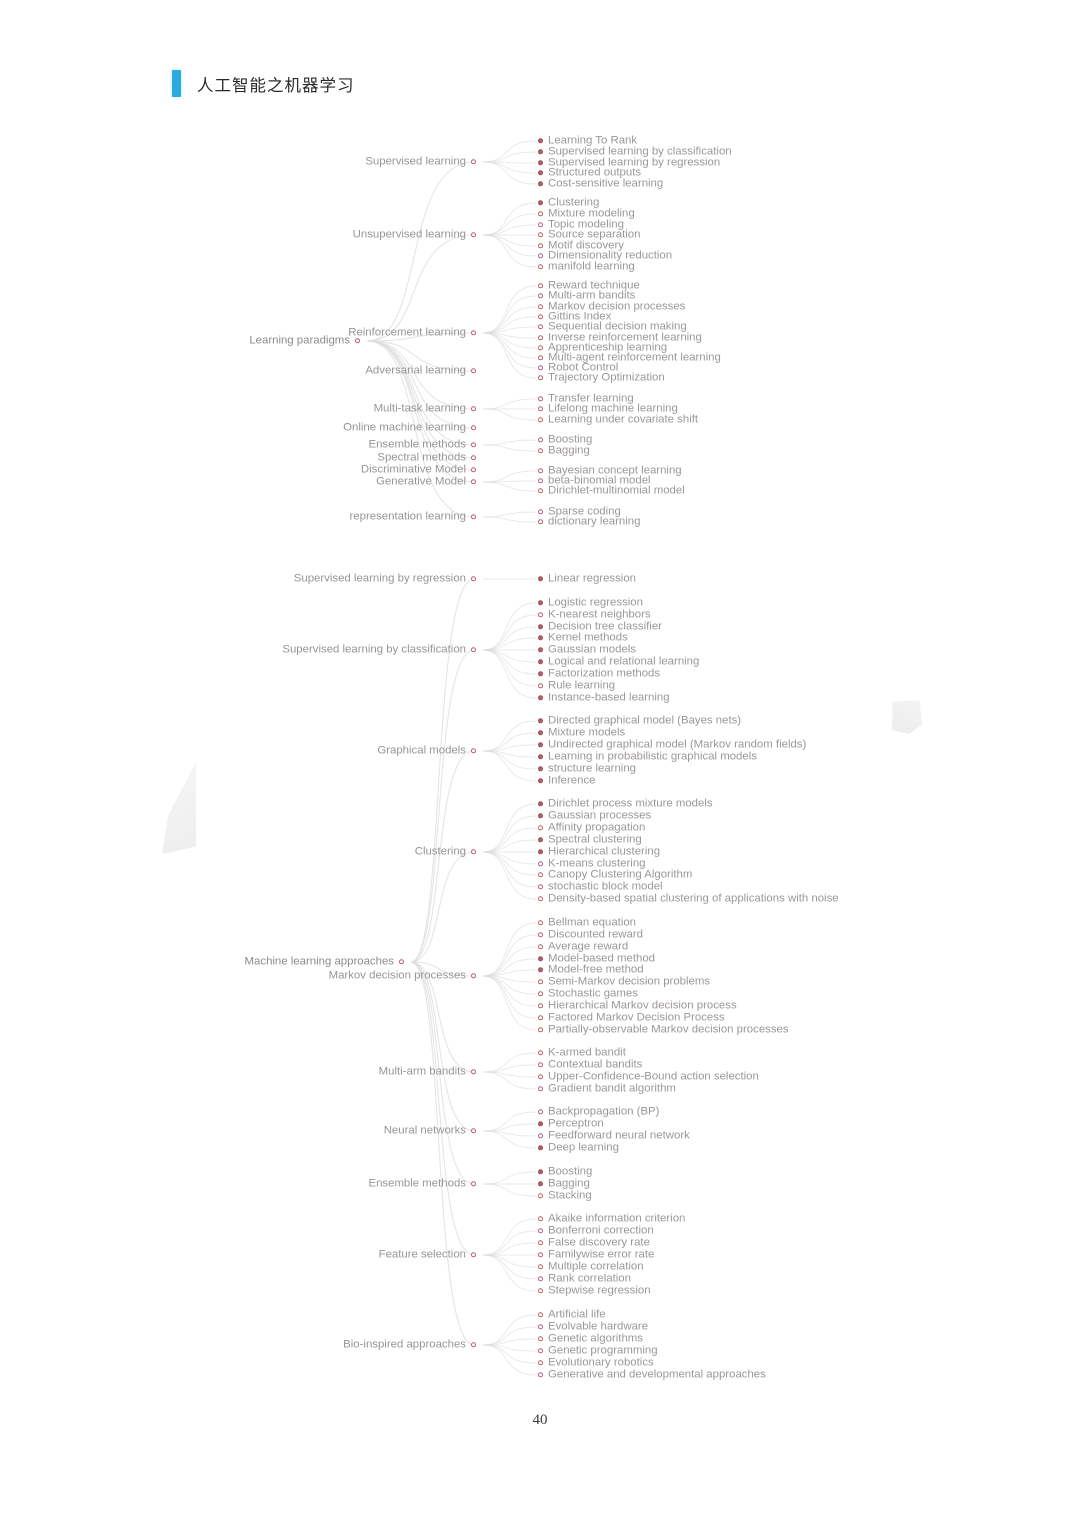  What do you see at coordinates (593, 1326) in the screenshot?
I see `leaf-node-bio-inspired-approaches-1: Evolvable hardware` at bounding box center [593, 1326].